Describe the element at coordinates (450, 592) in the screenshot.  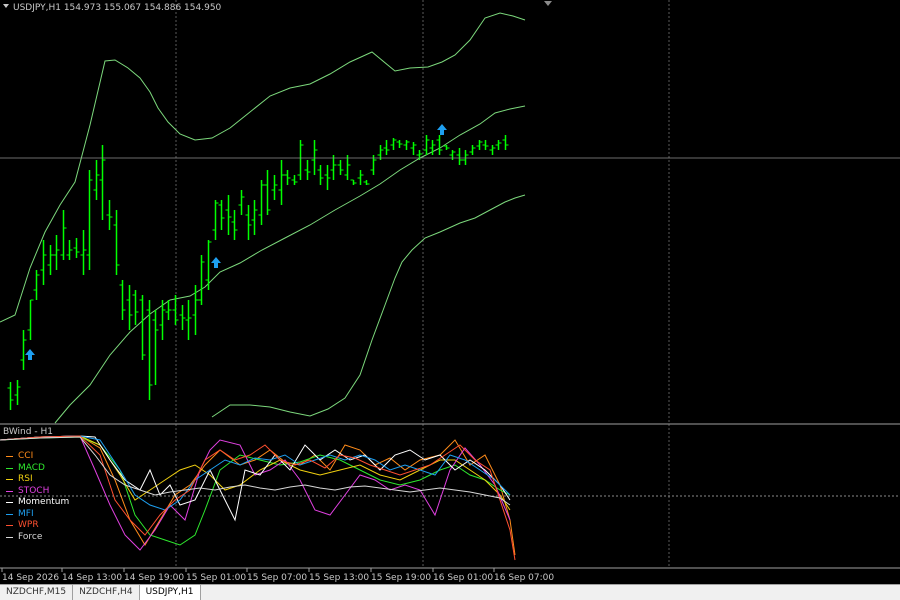
I see `chart-tab-bar: NZDCHF,M15 NZDCHF,H4 USDJPY,H1` at that location.